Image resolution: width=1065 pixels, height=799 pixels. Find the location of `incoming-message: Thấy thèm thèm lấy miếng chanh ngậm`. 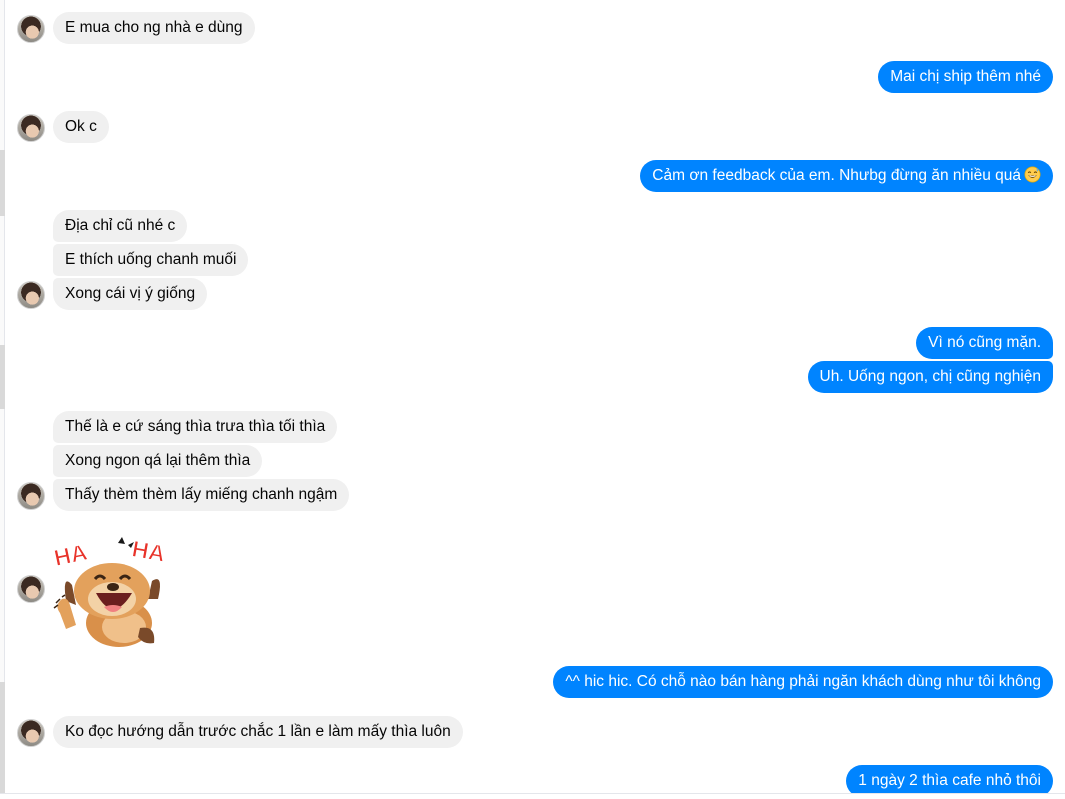

incoming-message: Thấy thèm thèm lấy miếng chanh ngậm is located at coordinates (201, 495).